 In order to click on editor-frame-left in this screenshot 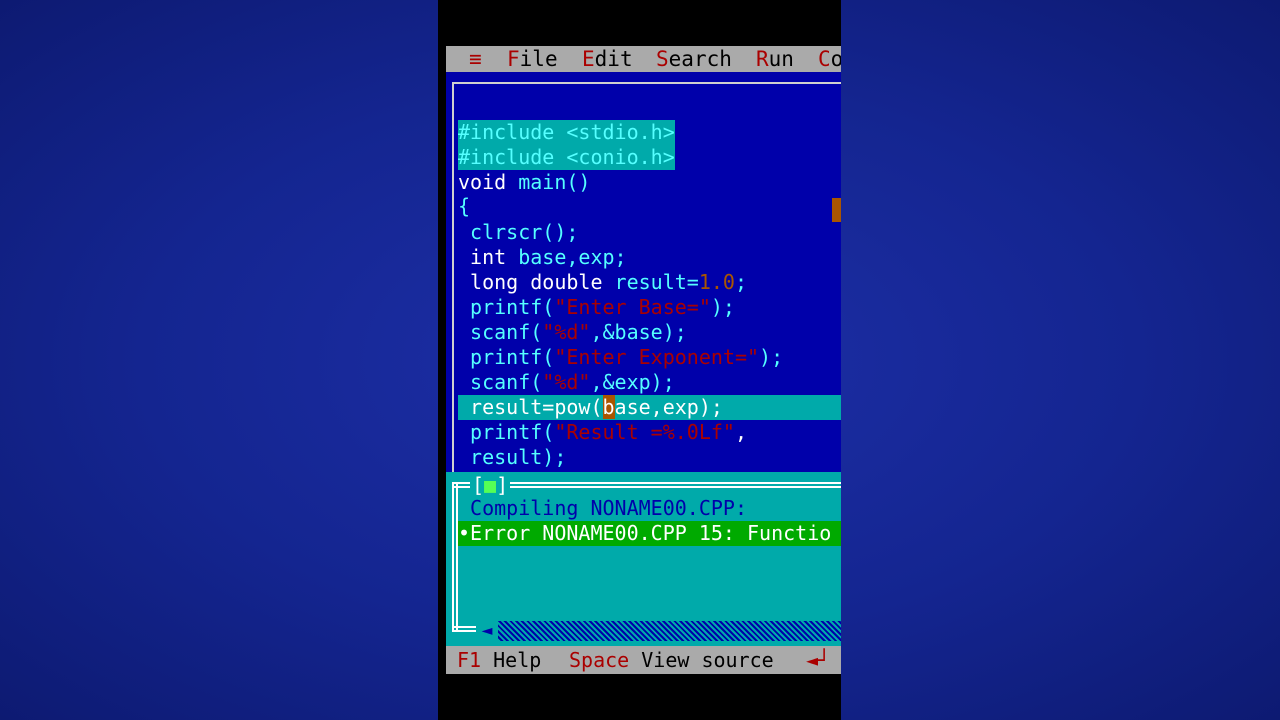, I will do `click(453, 277)`.